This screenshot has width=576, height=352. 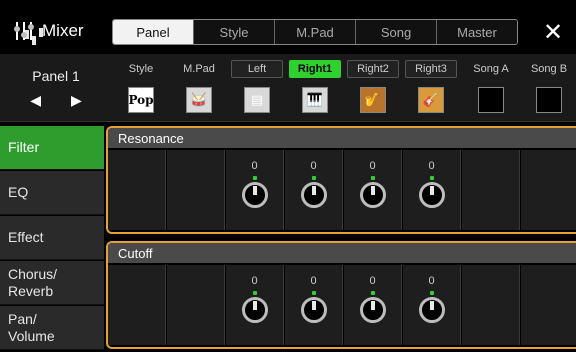 What do you see at coordinates (52, 328) in the screenshot?
I see `sidebar-item-pan-volume: Pan/ Volume` at bounding box center [52, 328].